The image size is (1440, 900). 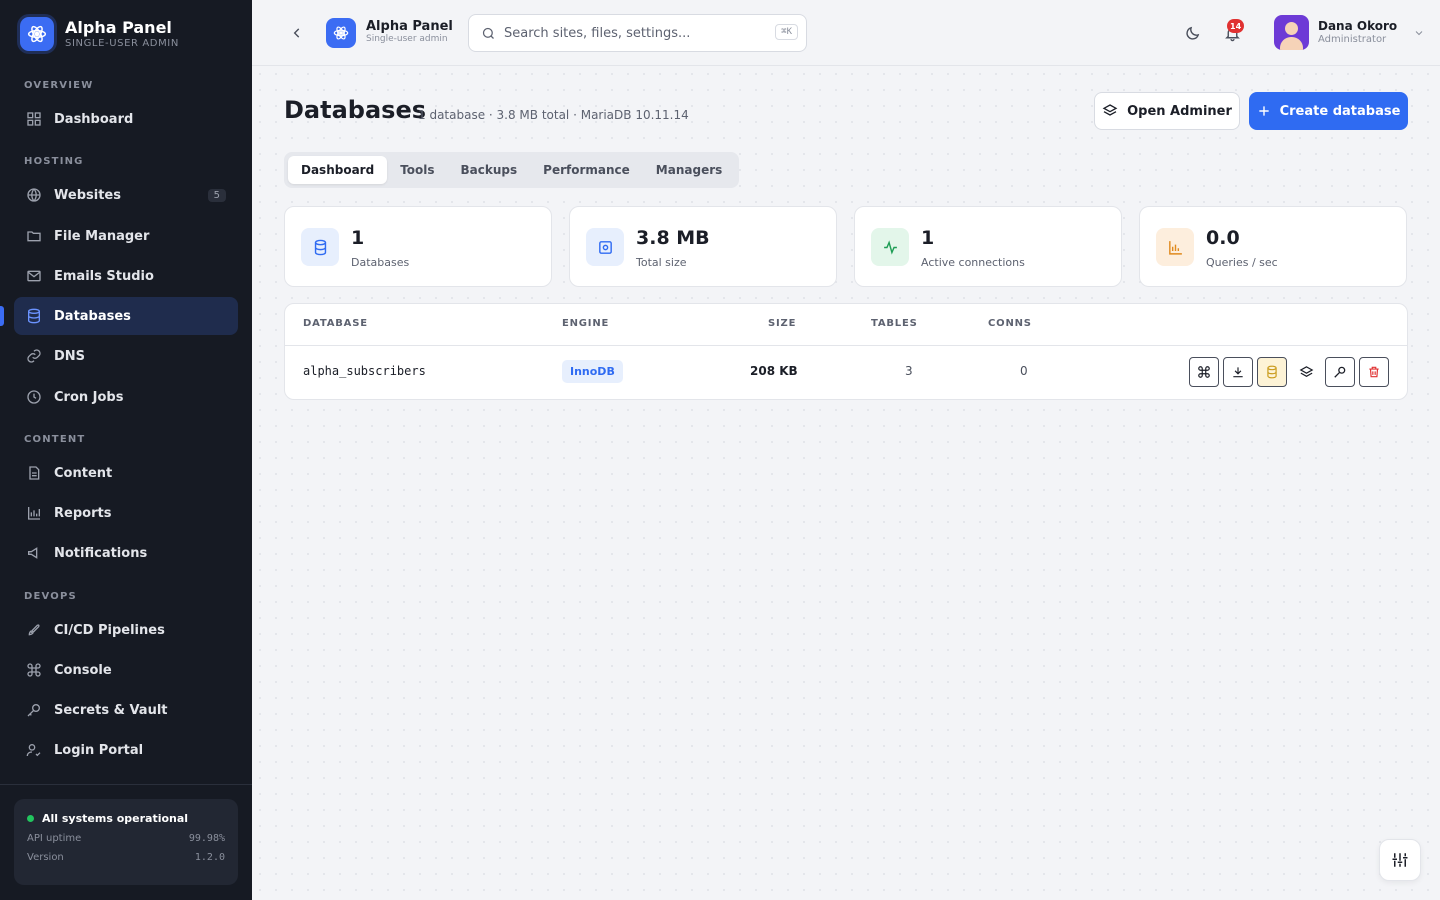 I want to click on search-box: ⌘K, so click(x=637, y=33).